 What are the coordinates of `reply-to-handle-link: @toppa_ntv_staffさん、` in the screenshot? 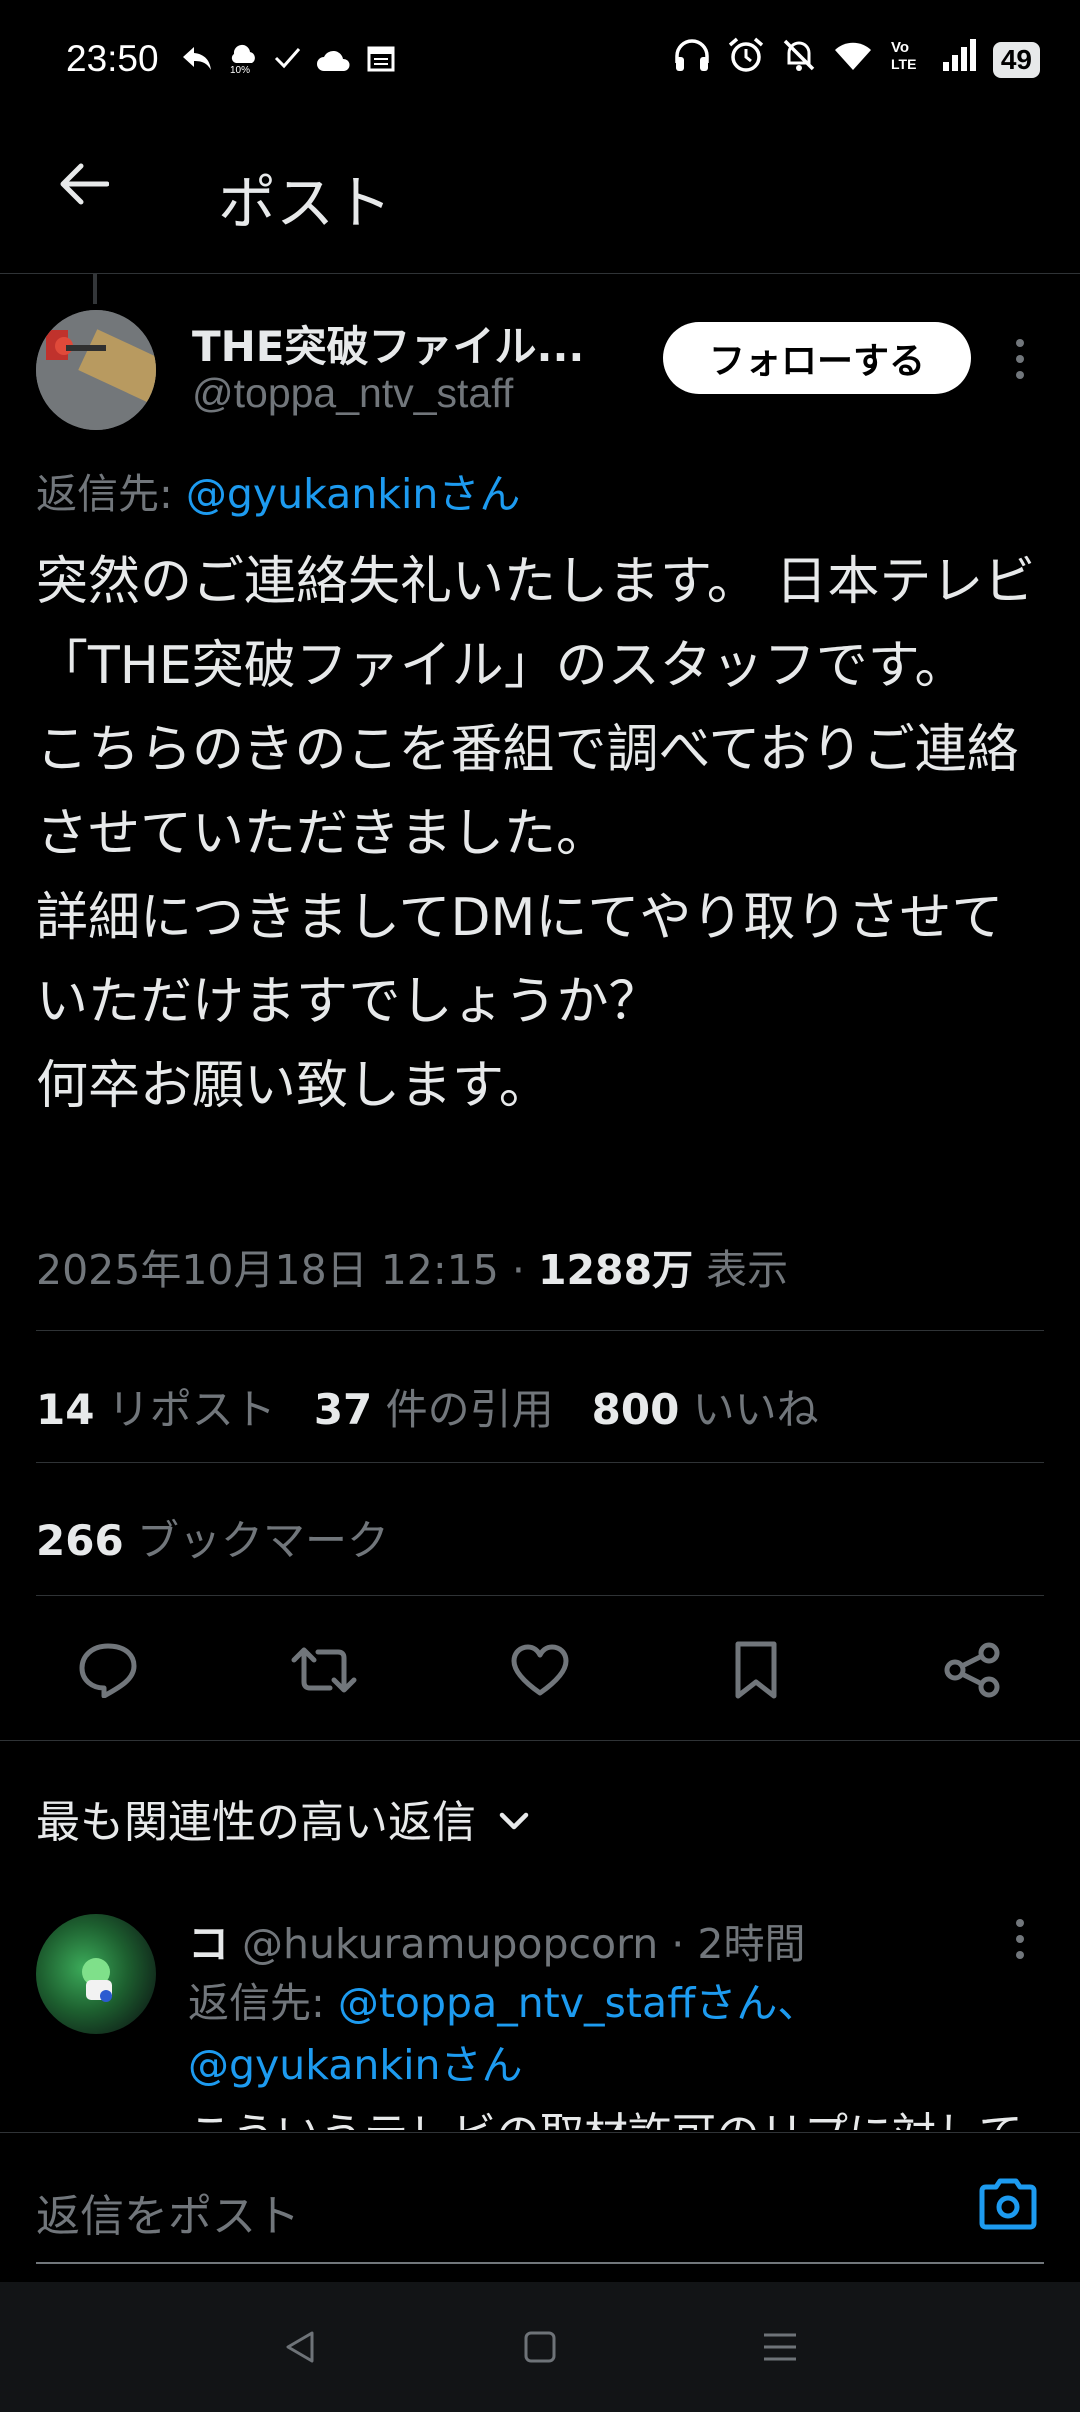 It's located at (578, 2003).